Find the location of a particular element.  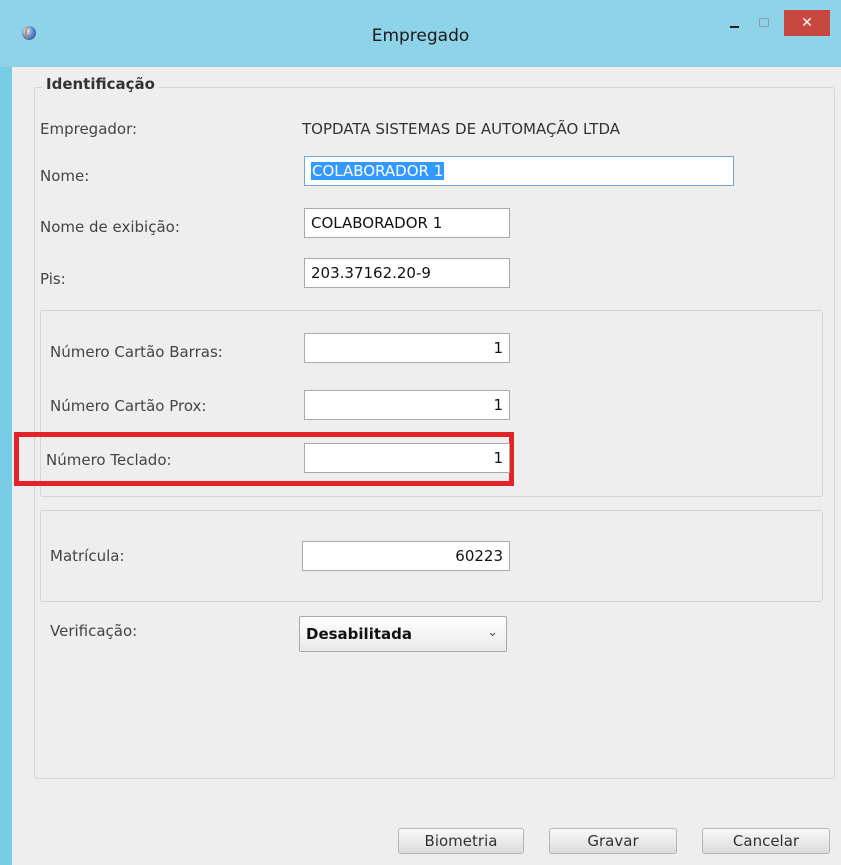

teclado-input: 1 is located at coordinates (407, 458).